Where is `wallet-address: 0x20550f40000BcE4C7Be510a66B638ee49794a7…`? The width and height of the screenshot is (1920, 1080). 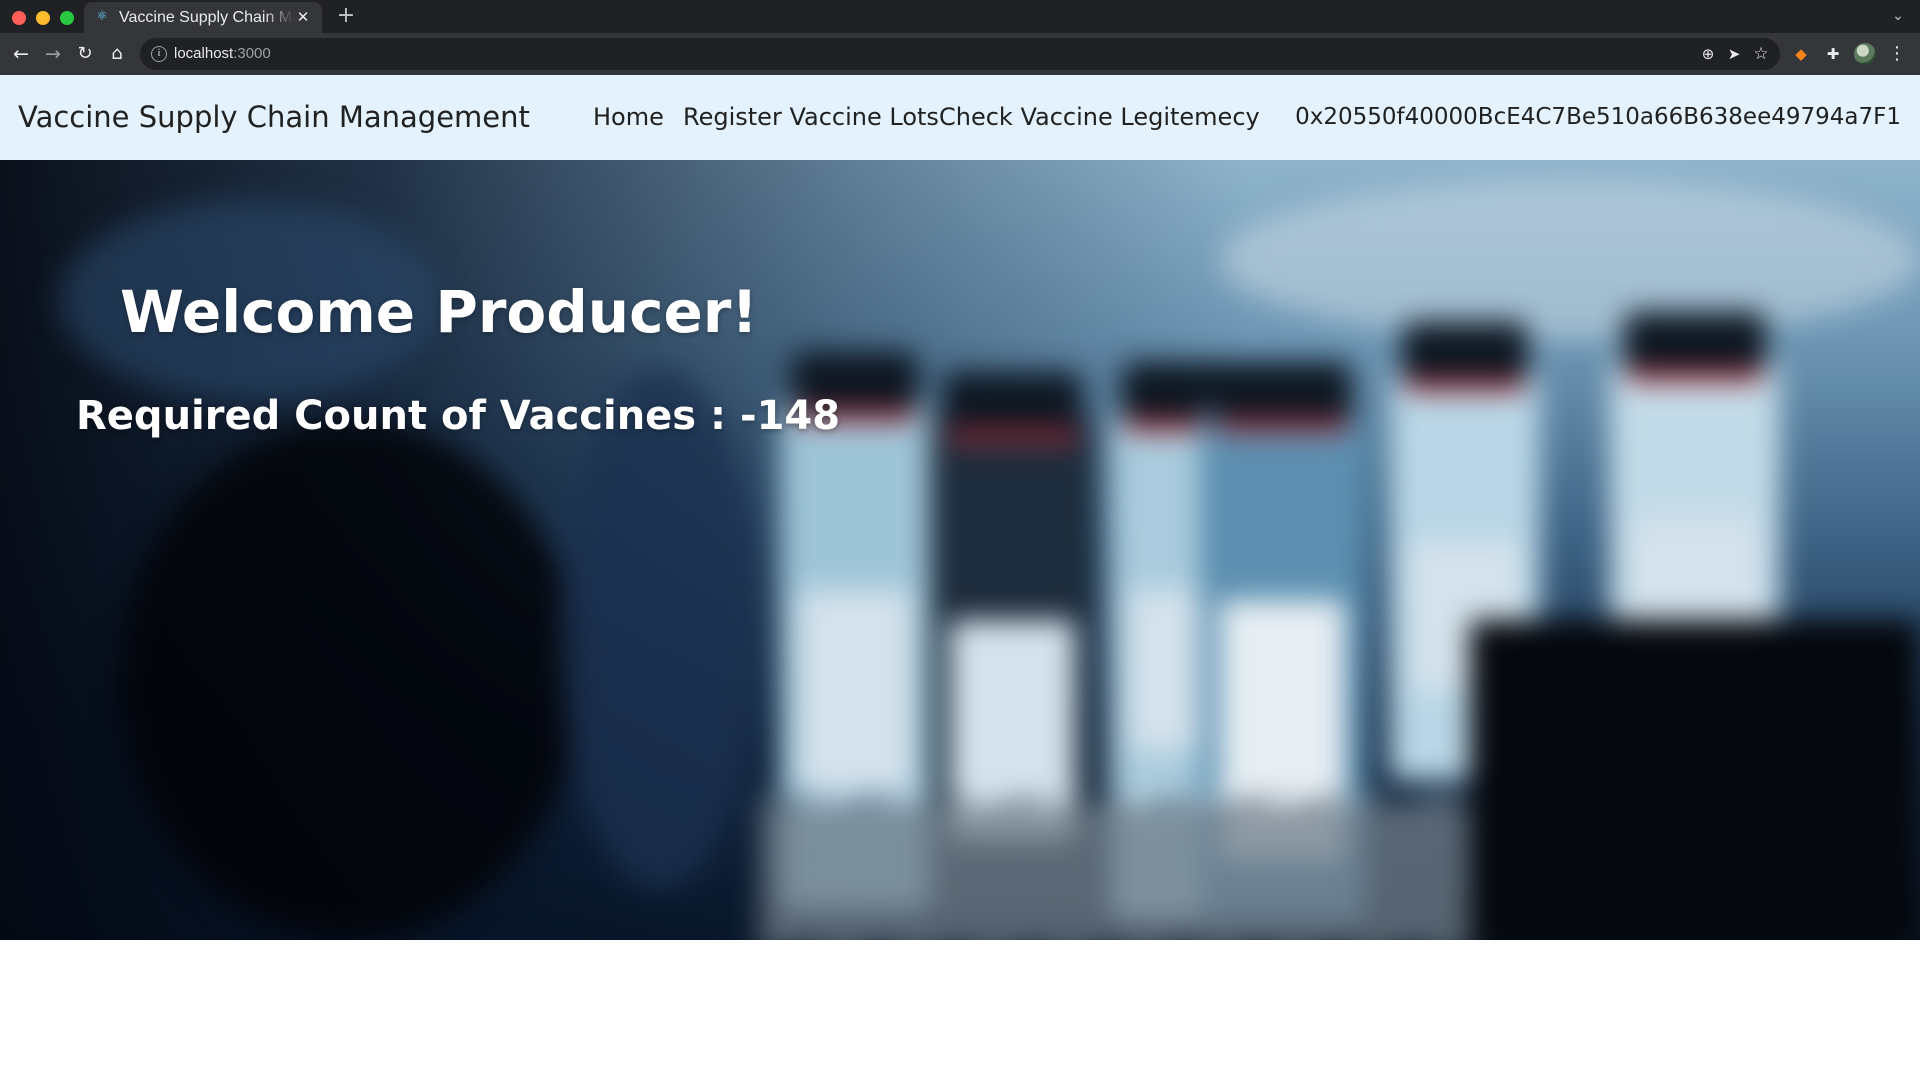
wallet-address: 0x20550f40000BcE4C7Be510a66B638ee49794a7… is located at coordinates (1598, 117).